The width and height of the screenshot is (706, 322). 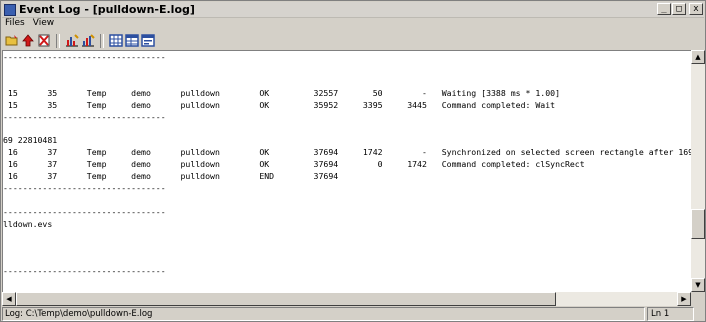 I want to click on scroll-left-button: ◀, so click(x=9, y=299).